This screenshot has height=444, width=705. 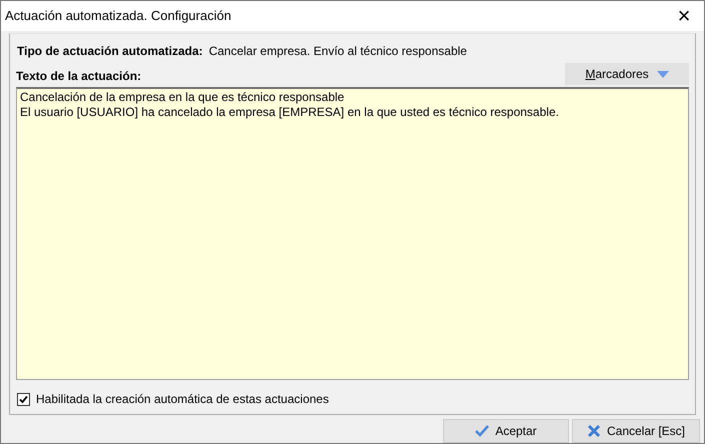 What do you see at coordinates (636, 431) in the screenshot?
I see `cancel-button: Cancelar [Esc]` at bounding box center [636, 431].